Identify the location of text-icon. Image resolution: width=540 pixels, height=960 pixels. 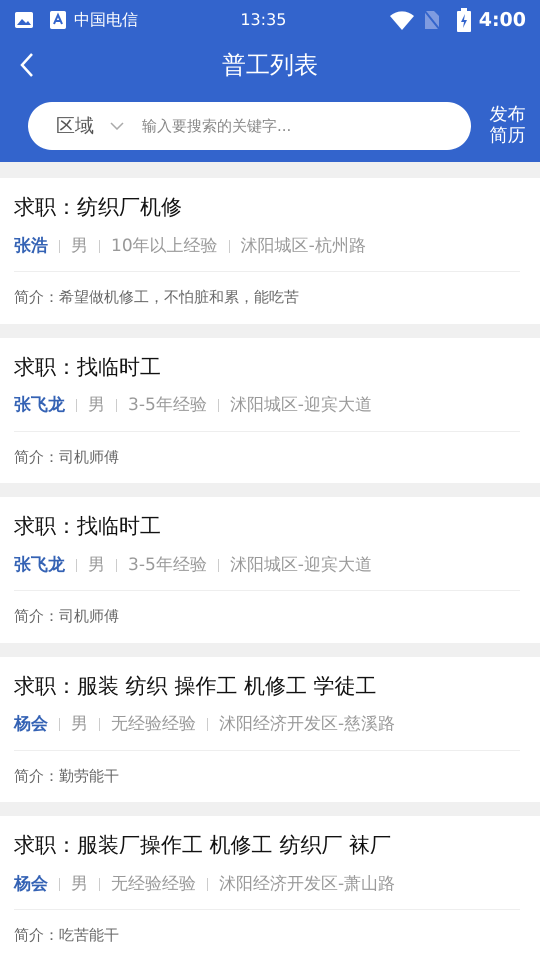
(58, 20).